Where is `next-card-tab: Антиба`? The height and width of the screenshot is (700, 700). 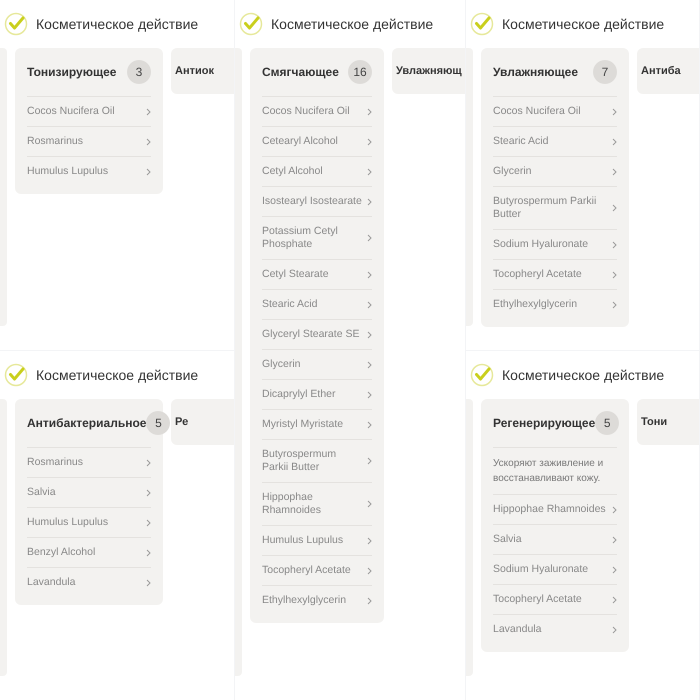 next-card-tab: Антиба is located at coordinates (668, 71).